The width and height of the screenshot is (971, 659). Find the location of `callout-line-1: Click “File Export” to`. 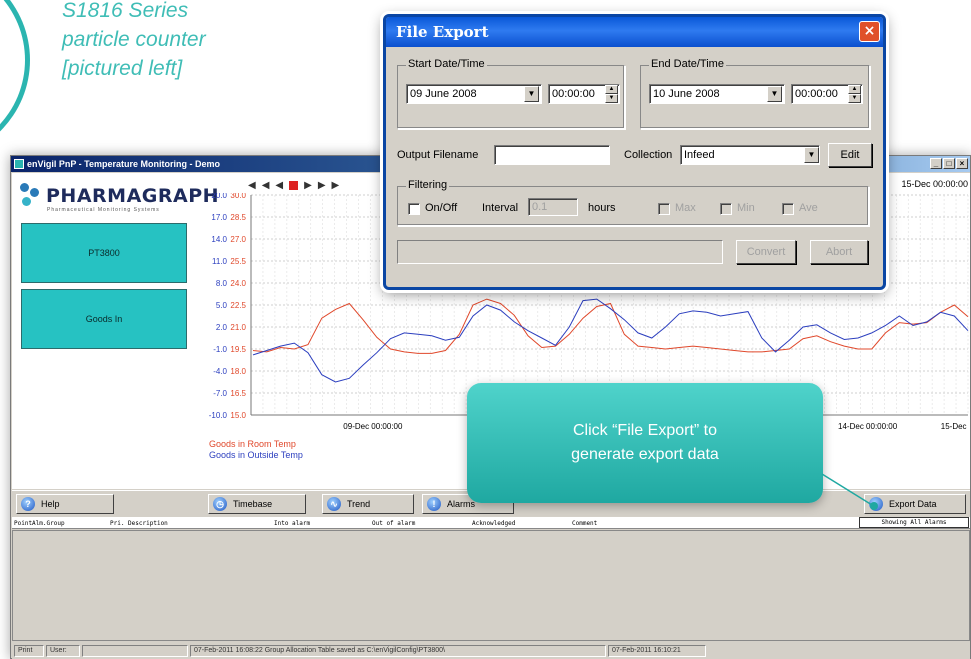

callout-line-1: Click “File Export” to is located at coordinates (645, 430).